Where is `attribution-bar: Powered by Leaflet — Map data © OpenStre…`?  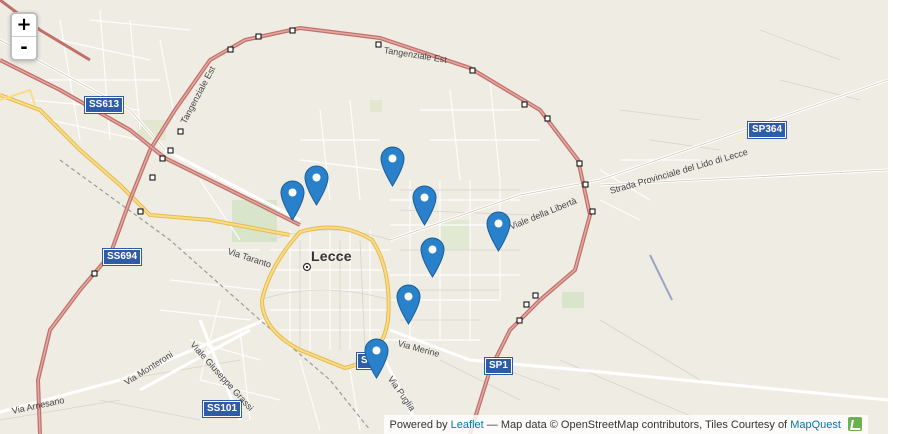 attribution-bar: Powered by Leaflet — Map data © OpenStre… is located at coordinates (625, 424).